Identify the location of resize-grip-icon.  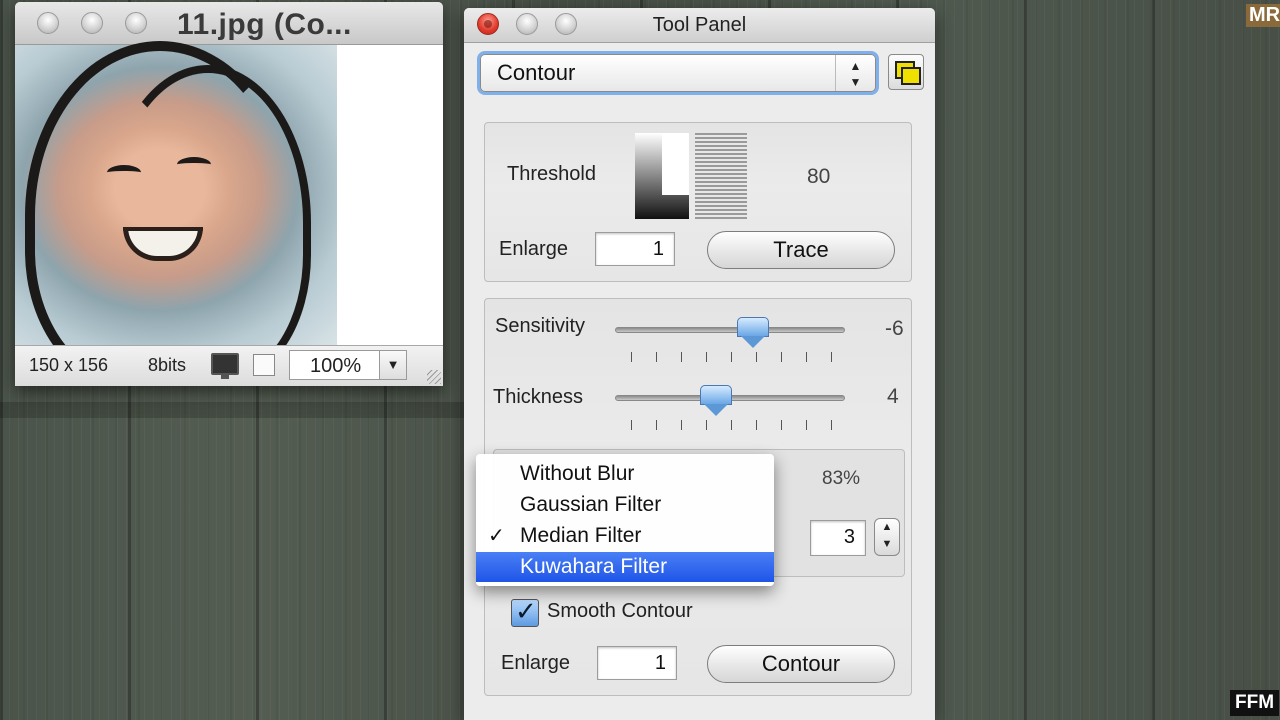
(434, 377).